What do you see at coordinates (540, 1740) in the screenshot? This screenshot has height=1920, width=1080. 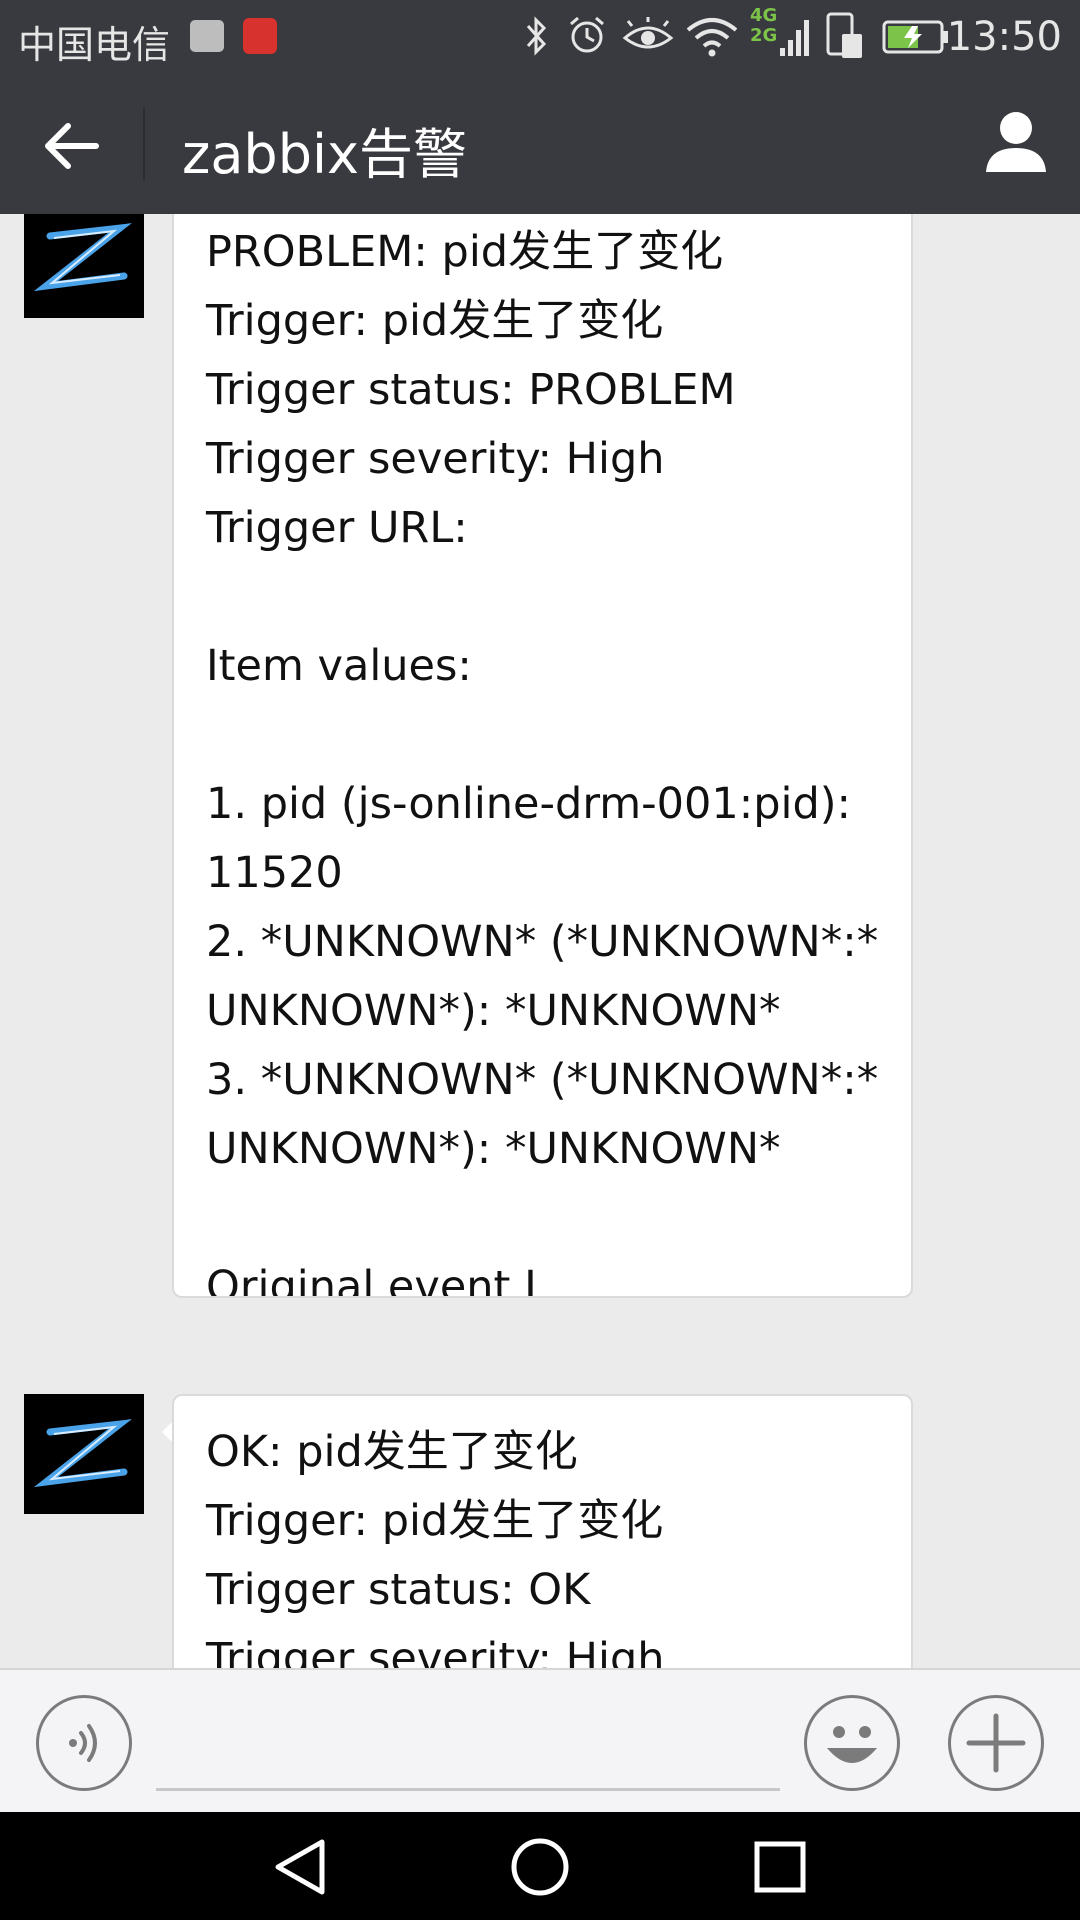 I see `input-bar` at bounding box center [540, 1740].